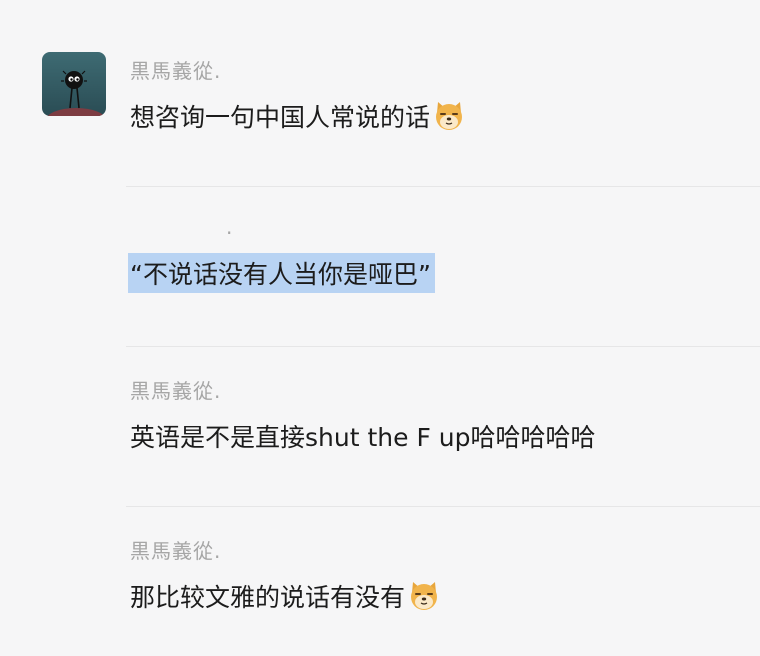  Describe the element at coordinates (445, 596) in the screenshot. I see `message-text-row: 那比较文雅的说话有没有` at that location.